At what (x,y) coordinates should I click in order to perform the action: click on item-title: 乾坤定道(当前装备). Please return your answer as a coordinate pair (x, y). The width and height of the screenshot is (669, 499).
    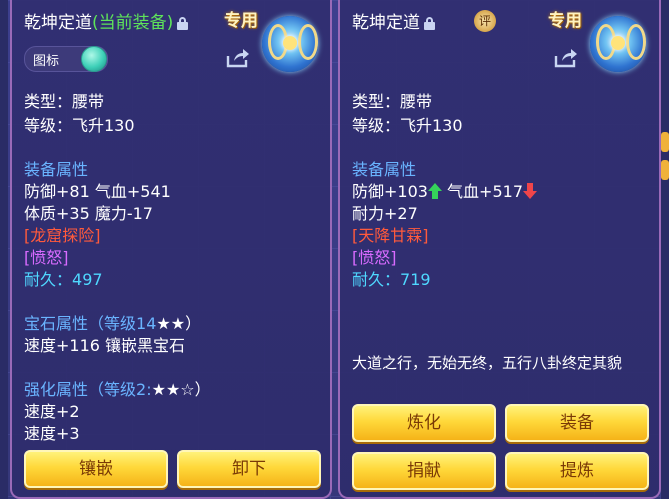
    Looking at the image, I should click on (106, 20).